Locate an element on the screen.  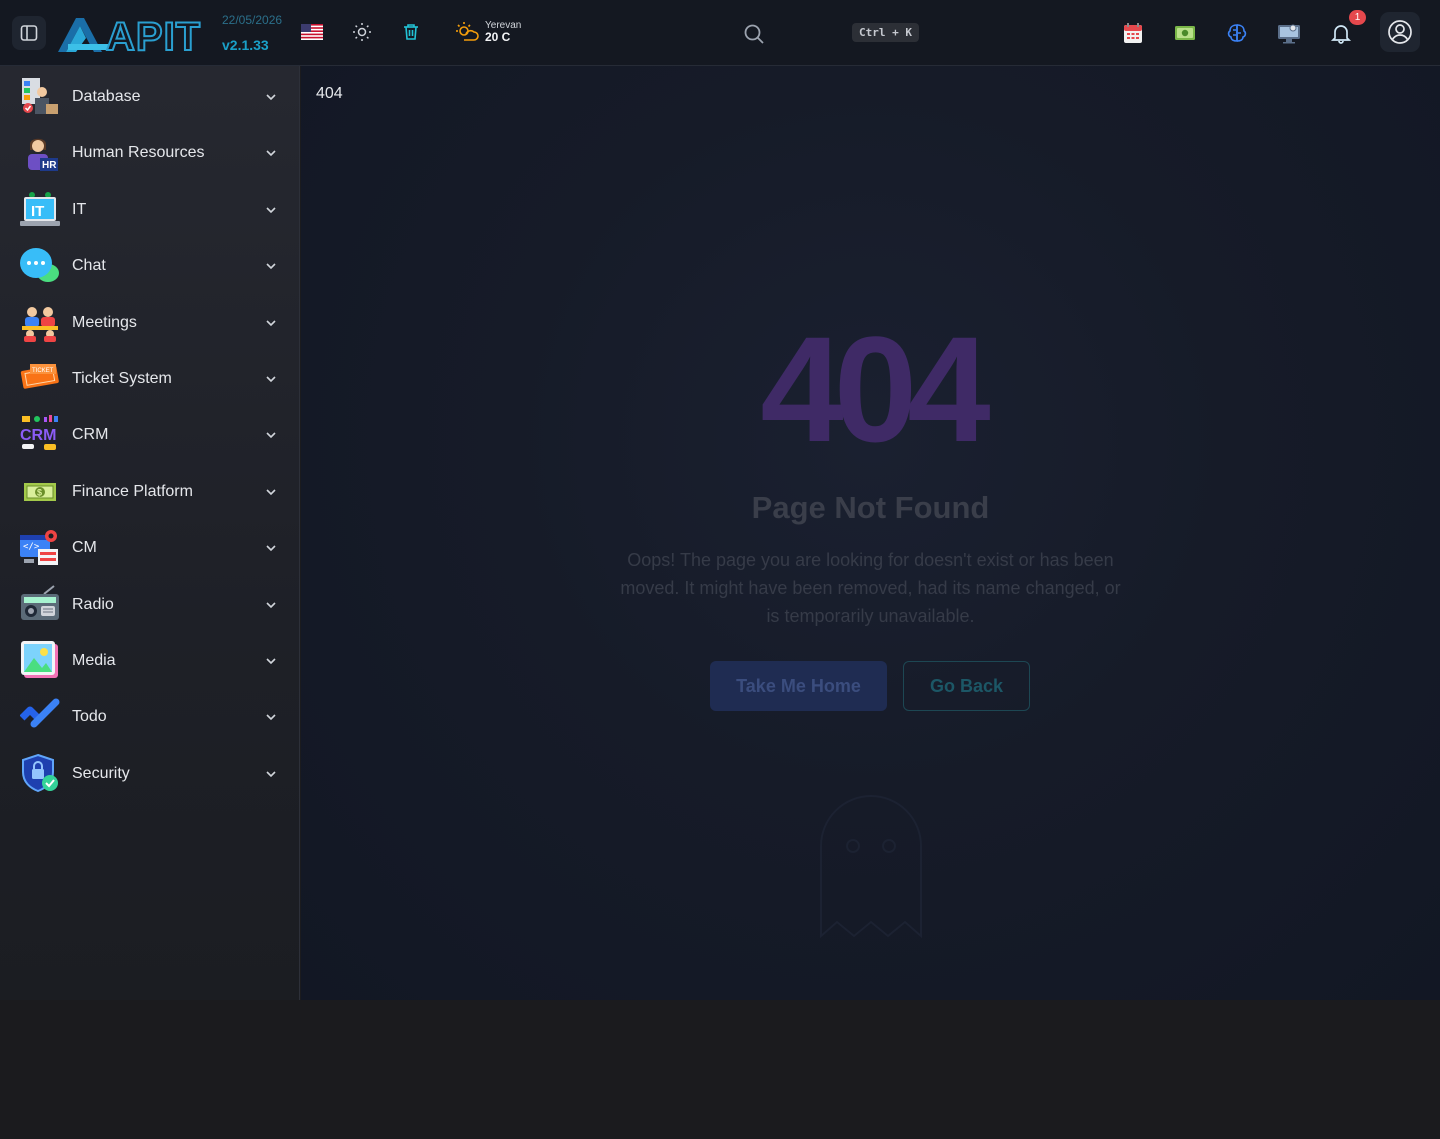
notification-badge: 1 is located at coordinates (1357, 17).